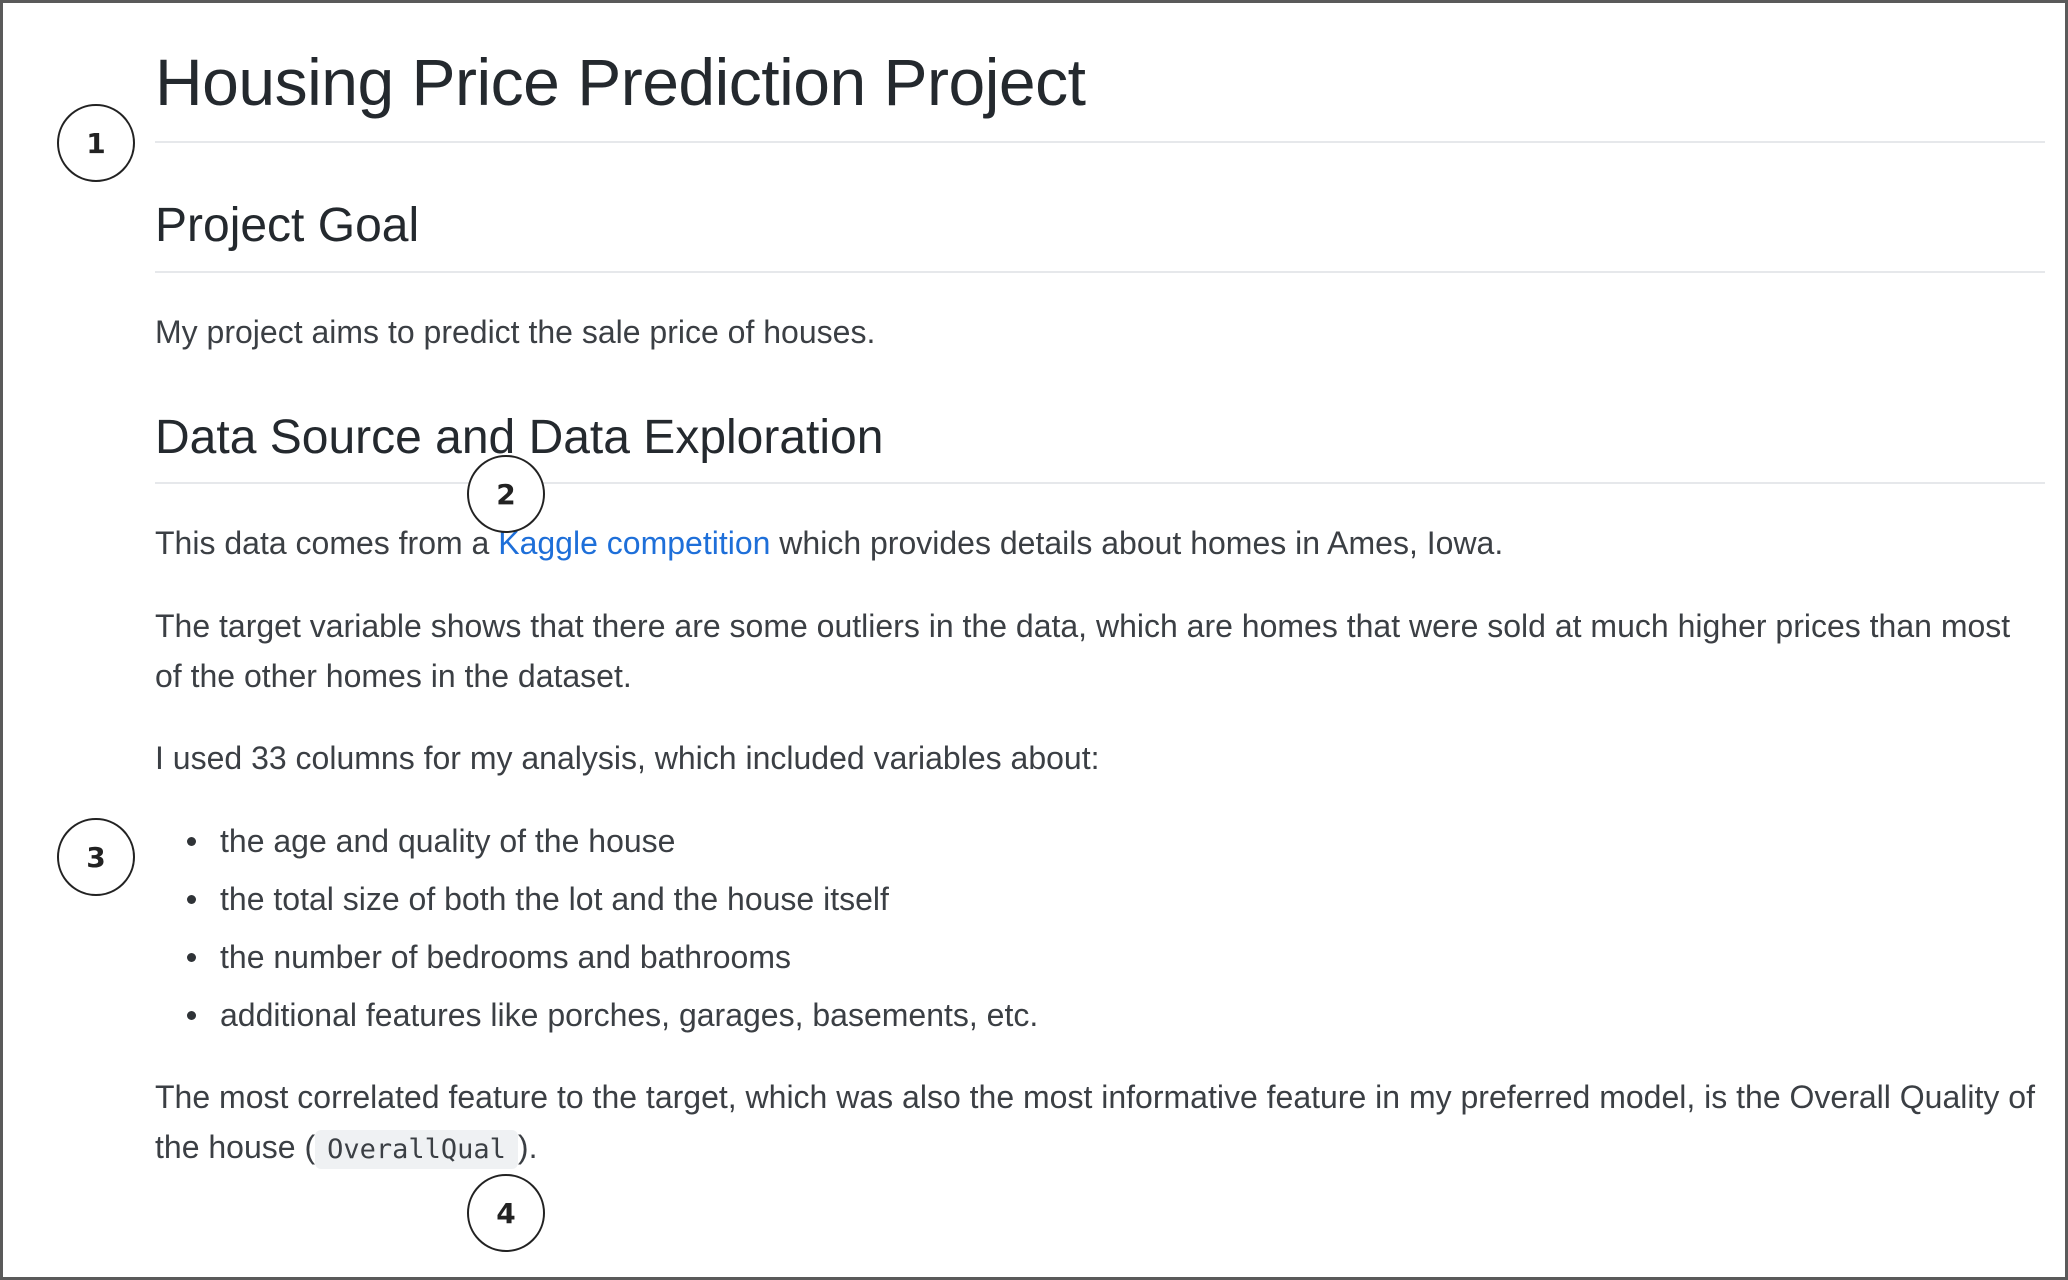 Image resolution: width=2068 pixels, height=1280 pixels. I want to click on correlated-text-after: )., so click(527, 1147).